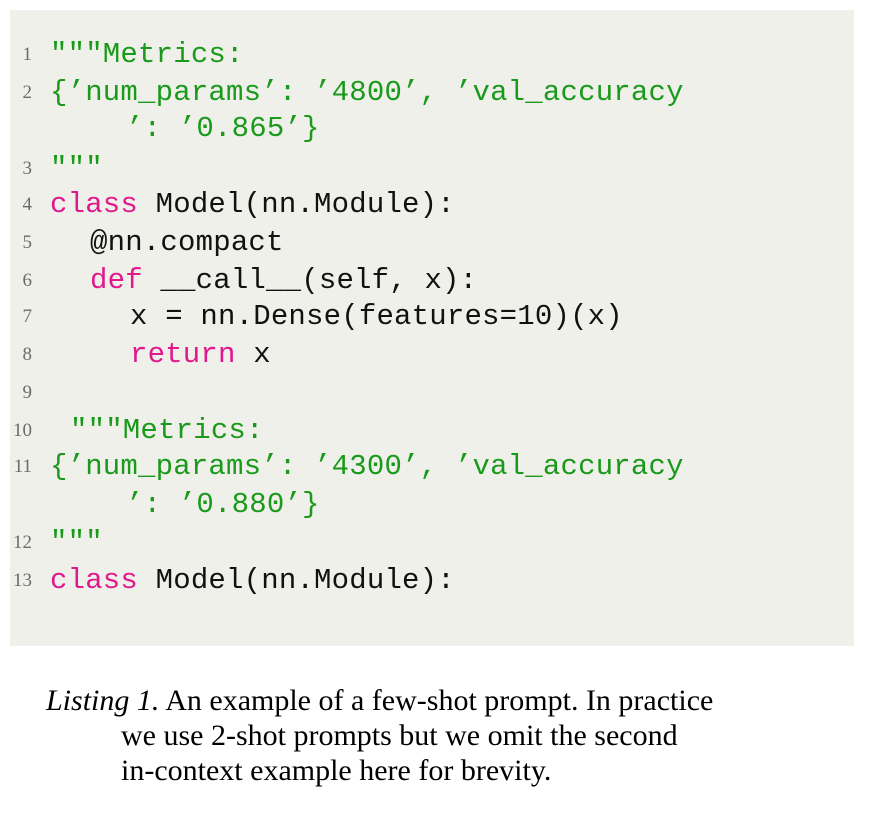 This screenshot has width=882, height=818. I want to click on code-string: ’: ’0.880’}, so click(223, 504).